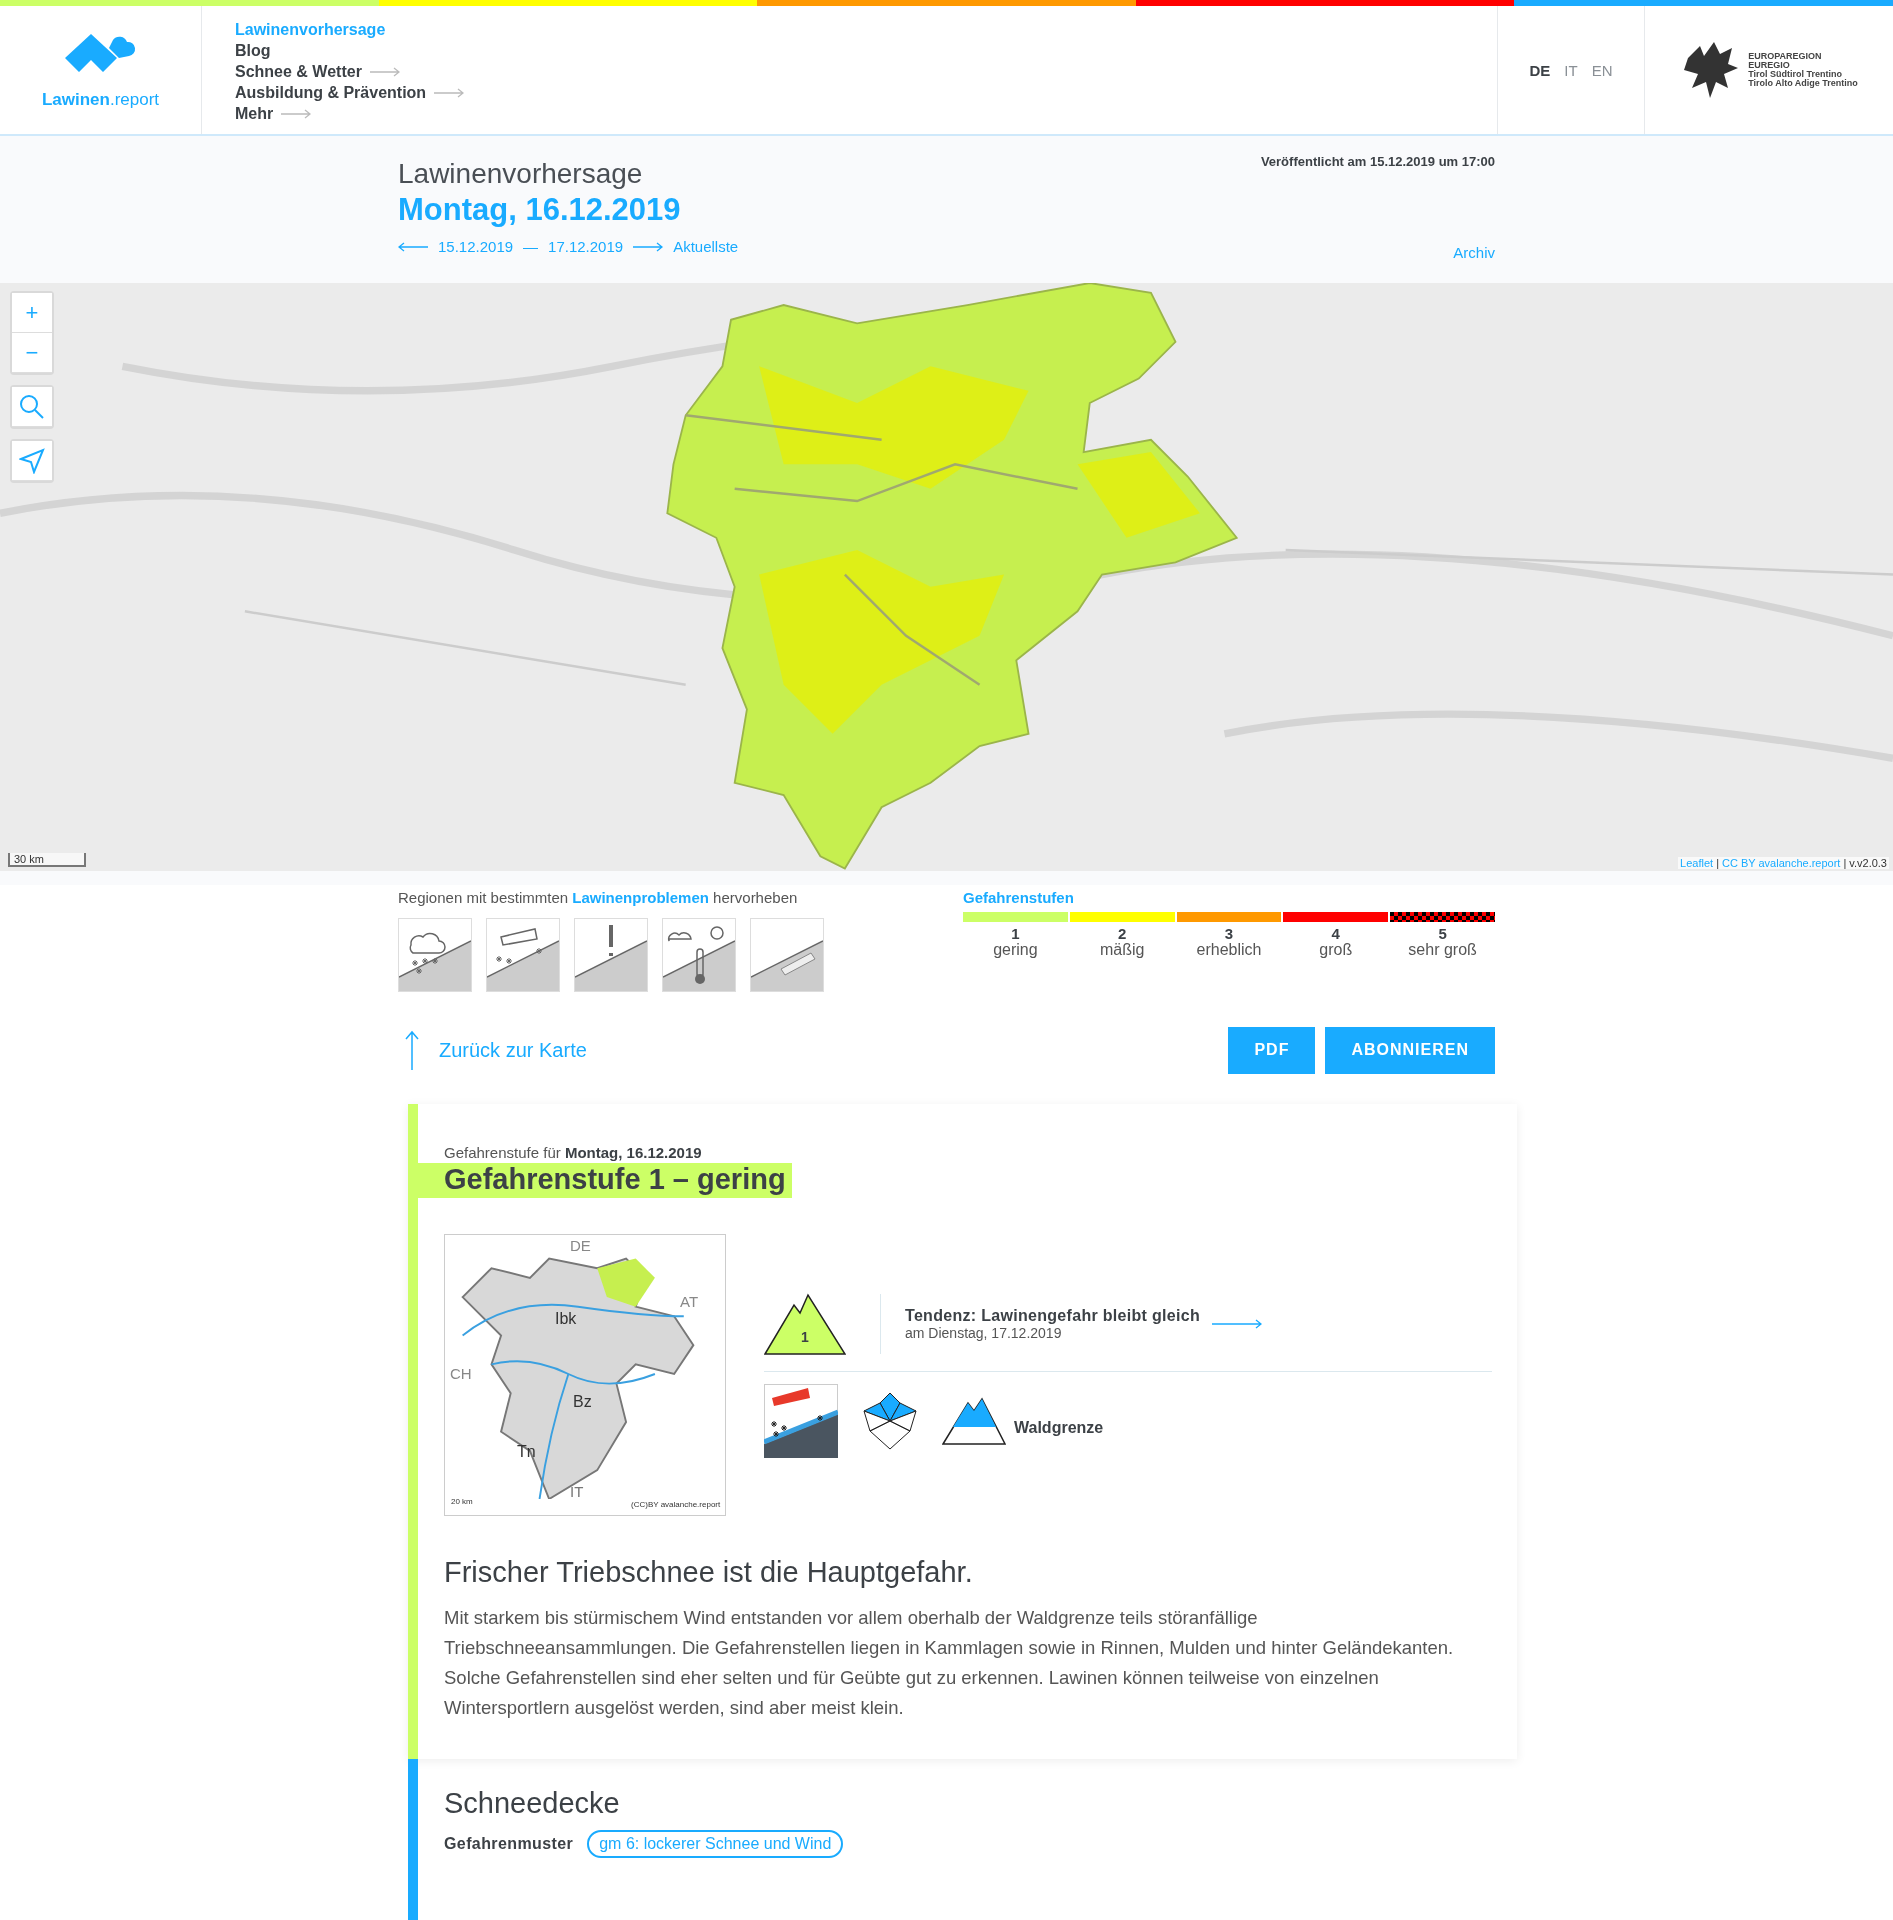  I want to click on danger-level-icon, so click(805, 1323).